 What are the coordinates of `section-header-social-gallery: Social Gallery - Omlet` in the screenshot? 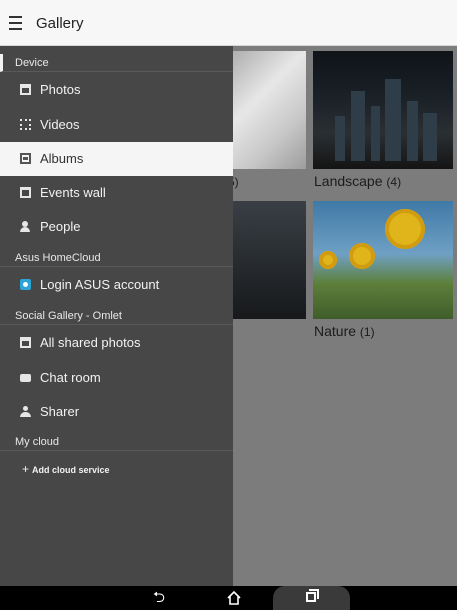 It's located at (116, 316).